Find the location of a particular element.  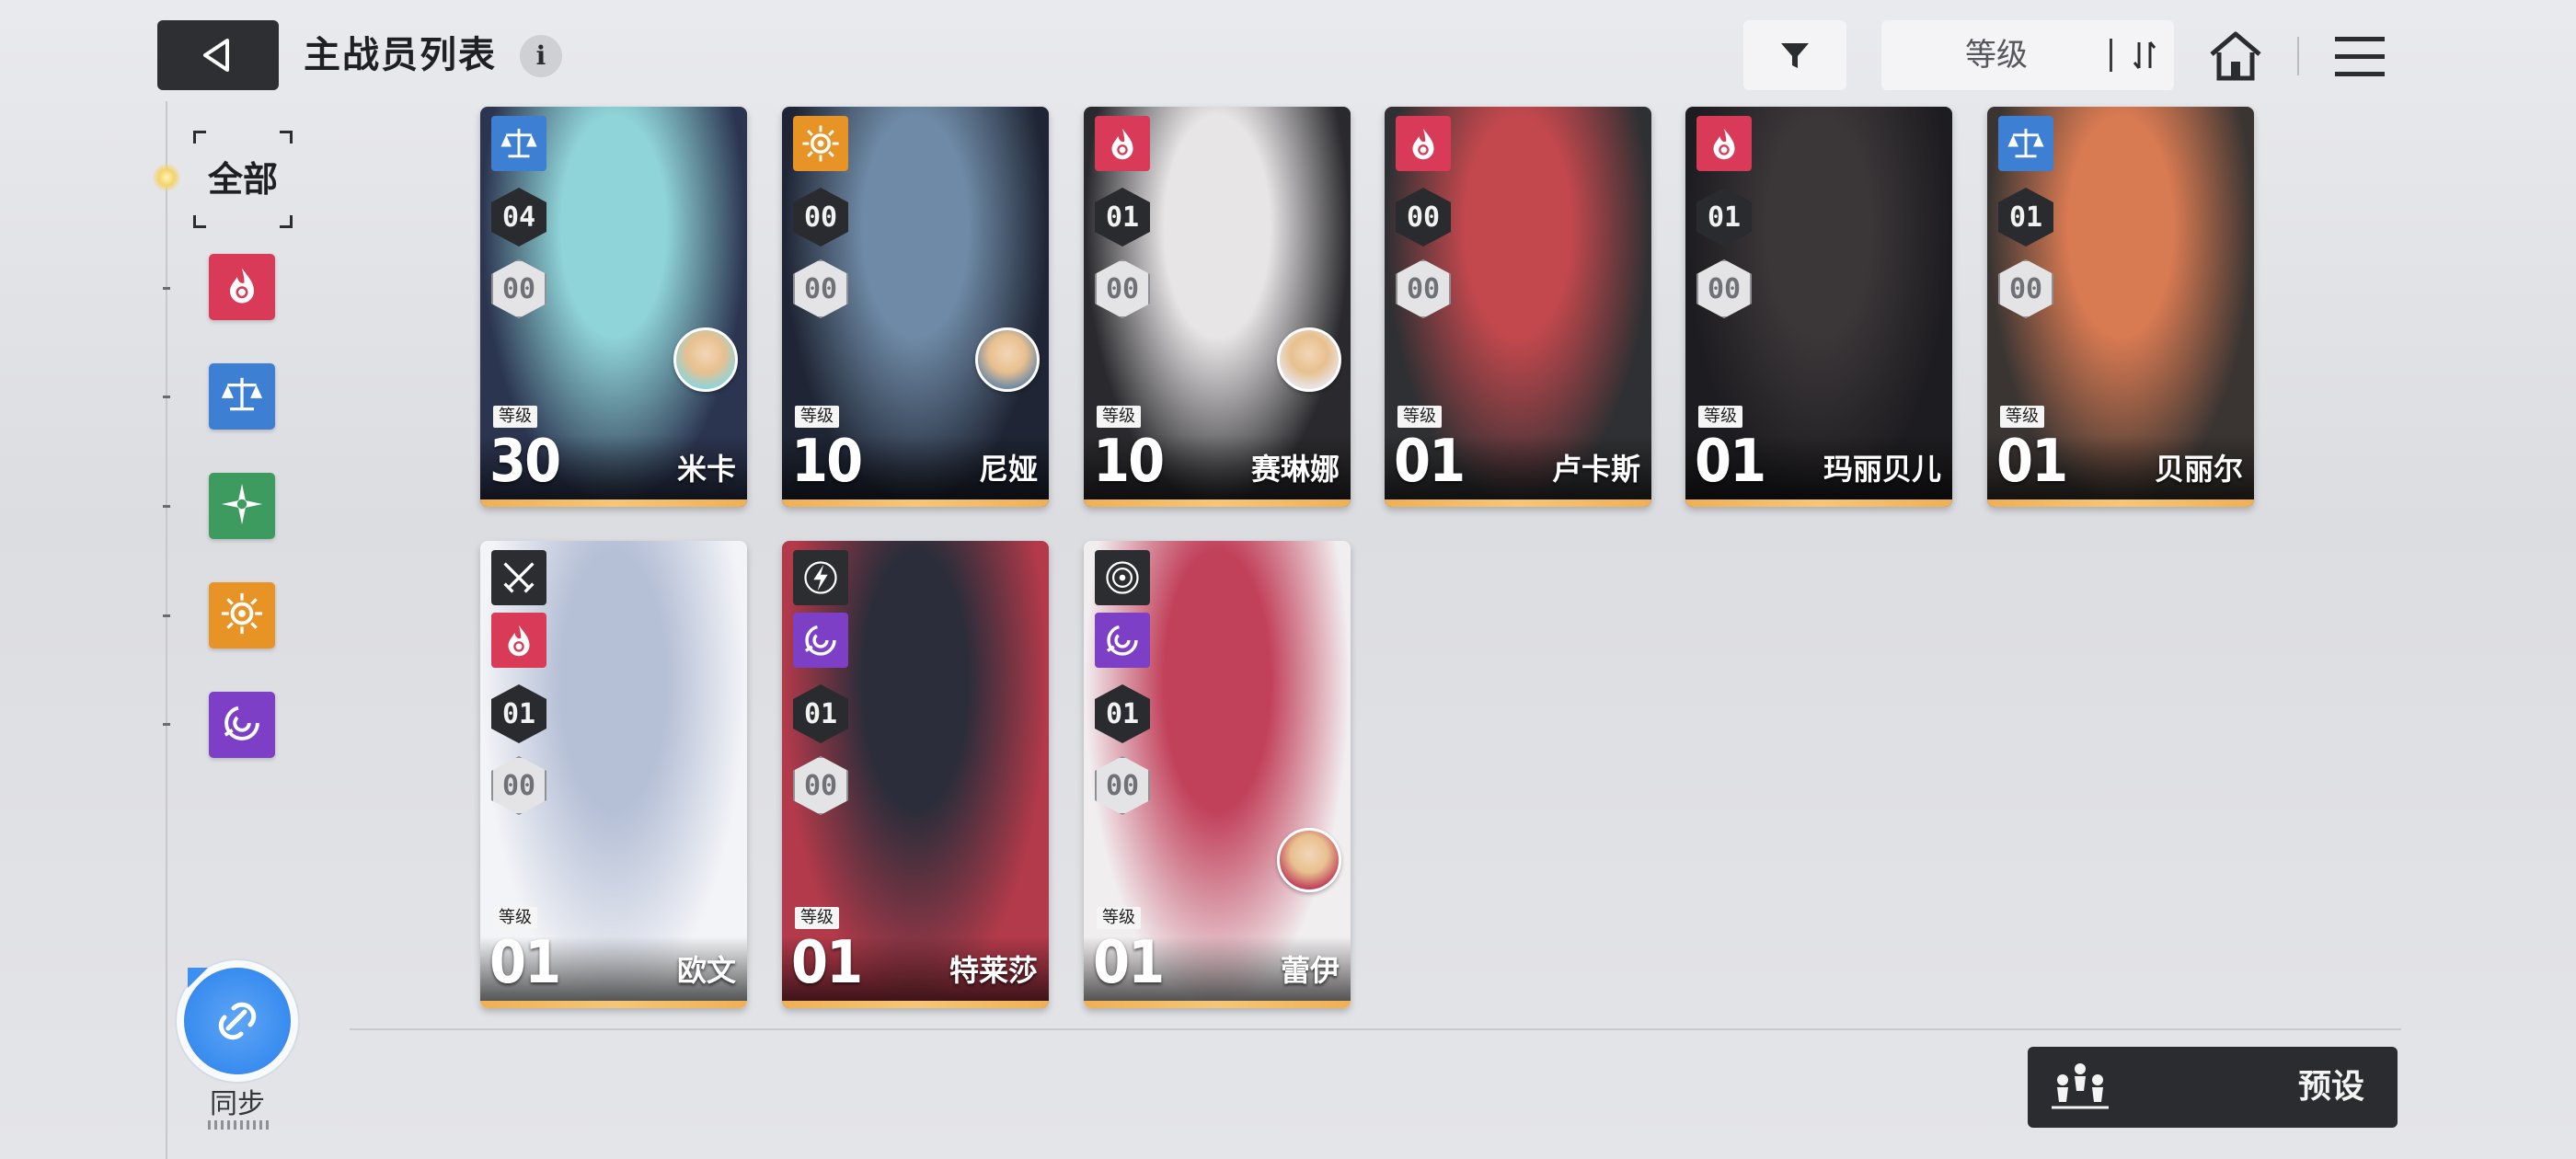

character-name: 玛丽贝儿 is located at coordinates (1882, 469).